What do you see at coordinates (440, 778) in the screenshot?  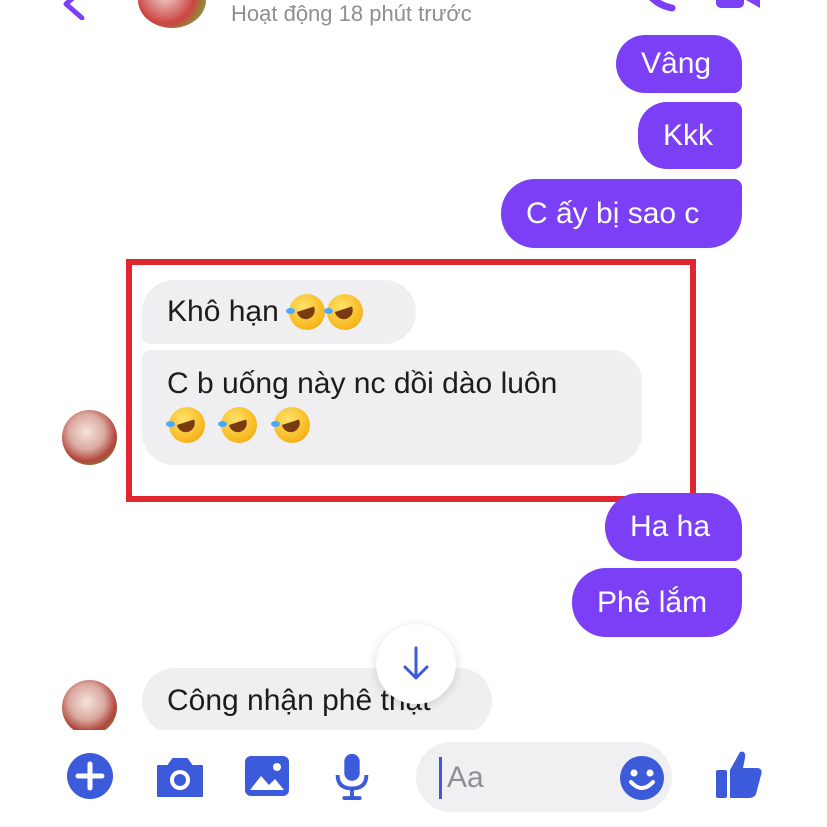 I see `text-cursor` at bounding box center [440, 778].